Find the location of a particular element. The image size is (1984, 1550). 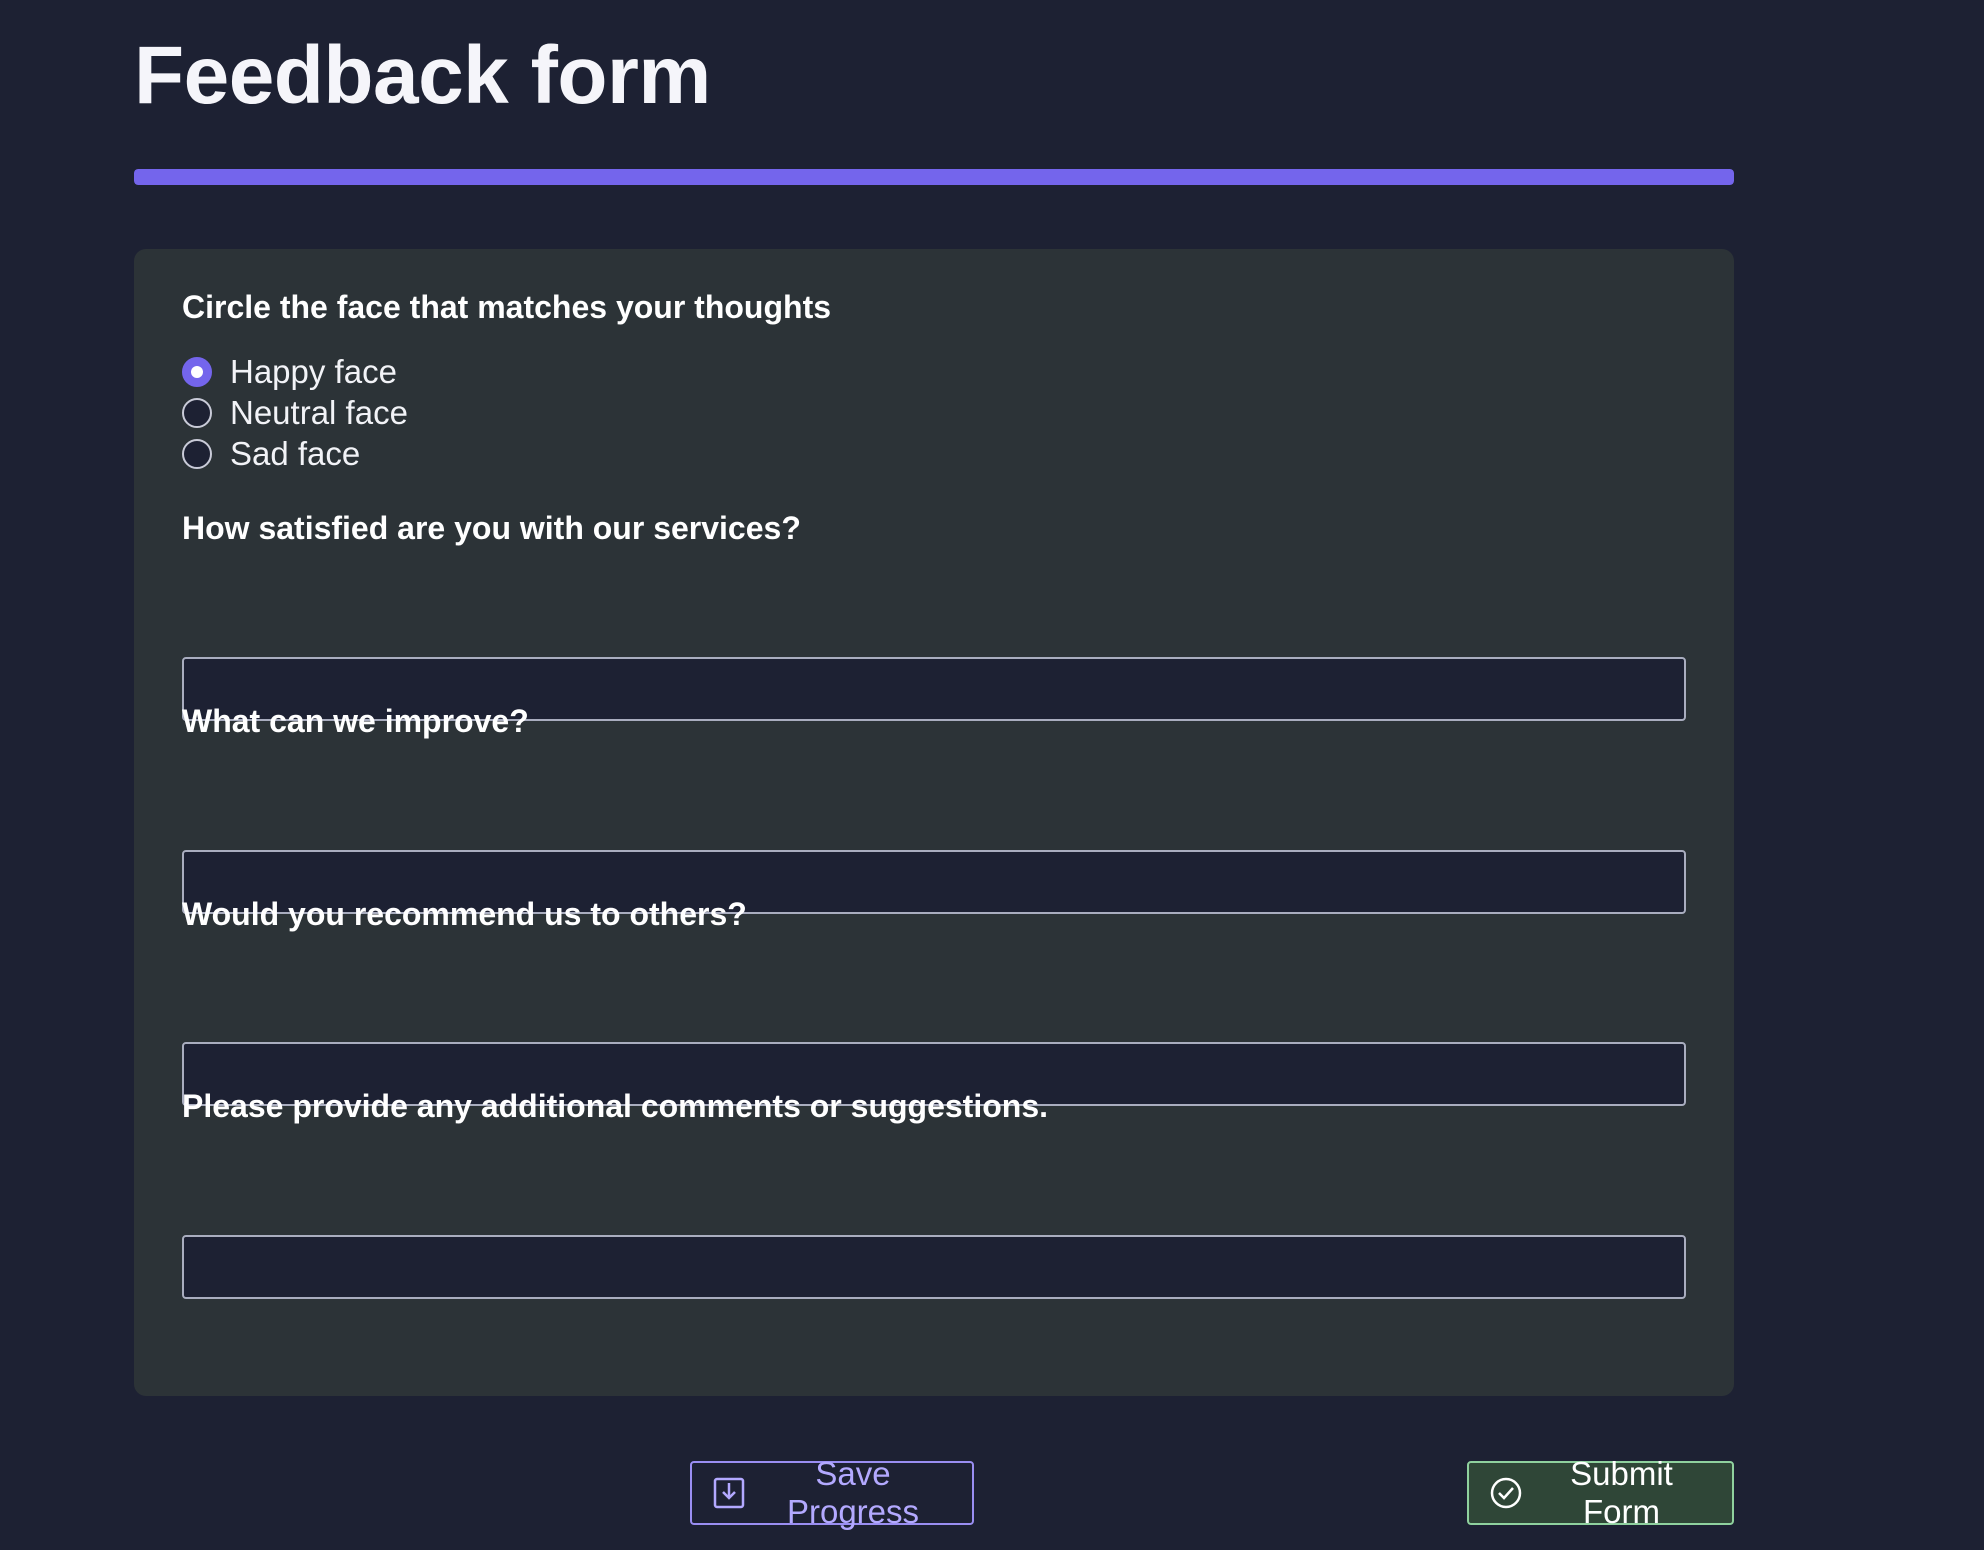

radio-option-label: Neutral face is located at coordinates (319, 412).